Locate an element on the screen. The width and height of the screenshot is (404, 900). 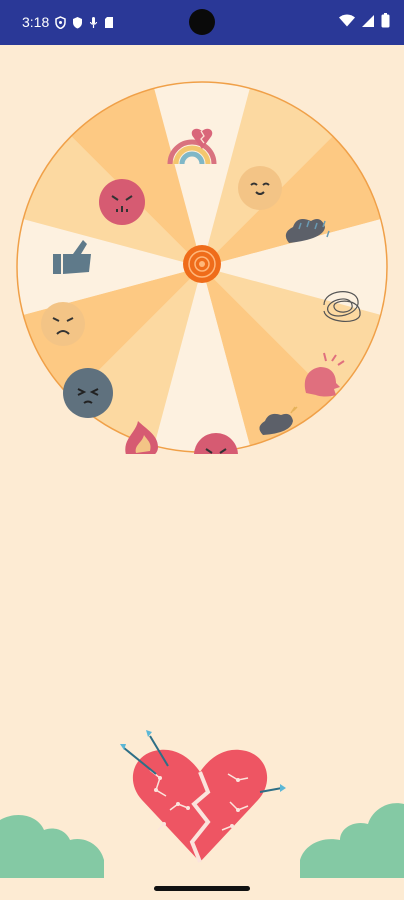
shield-filled-icon is located at coordinates (78, 22).